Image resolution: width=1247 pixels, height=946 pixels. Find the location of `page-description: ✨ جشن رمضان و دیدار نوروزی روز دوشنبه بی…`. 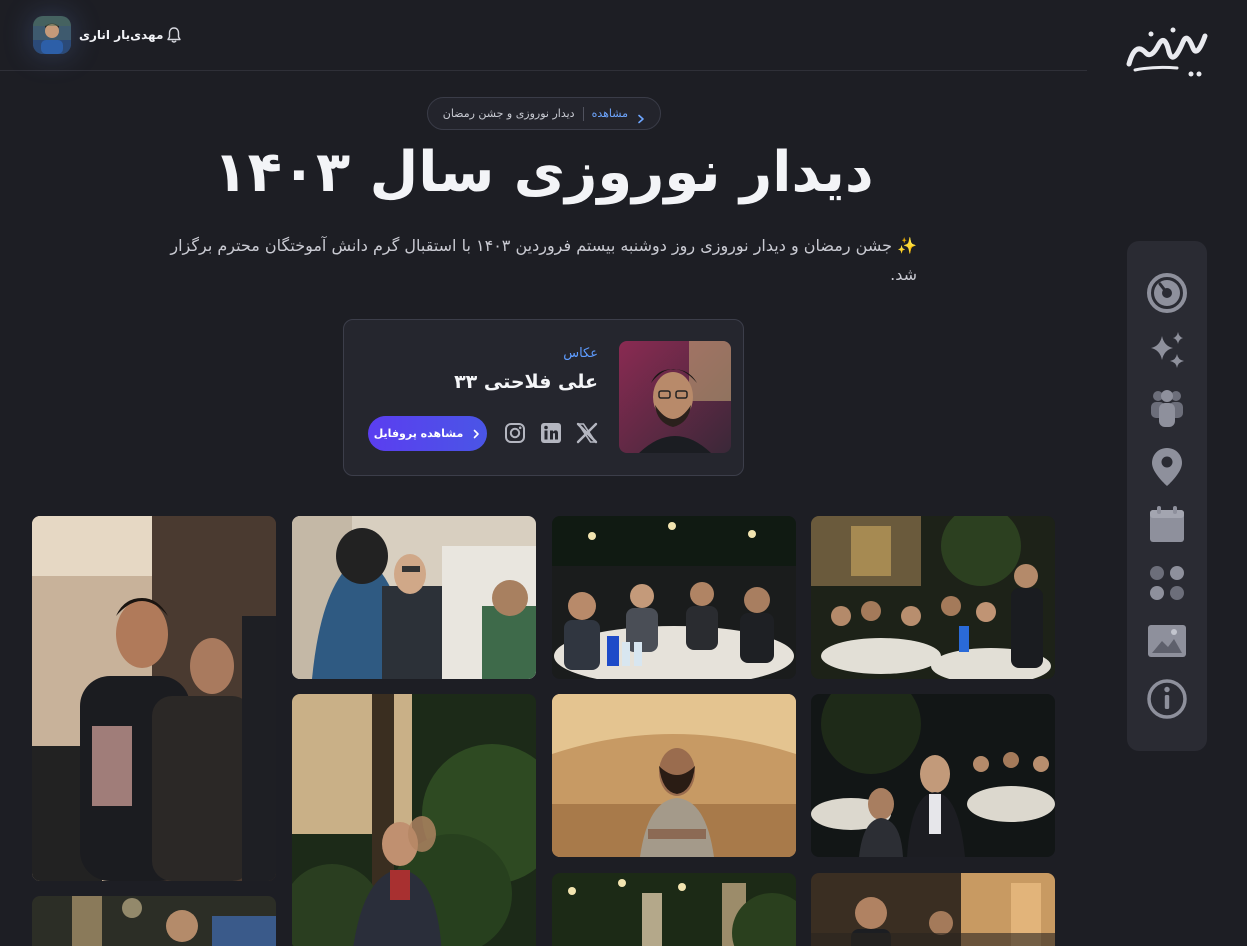

page-description: ✨ جشن رمضان و دیدار نوروزی روز دوشنبه بی… is located at coordinates (541, 260).